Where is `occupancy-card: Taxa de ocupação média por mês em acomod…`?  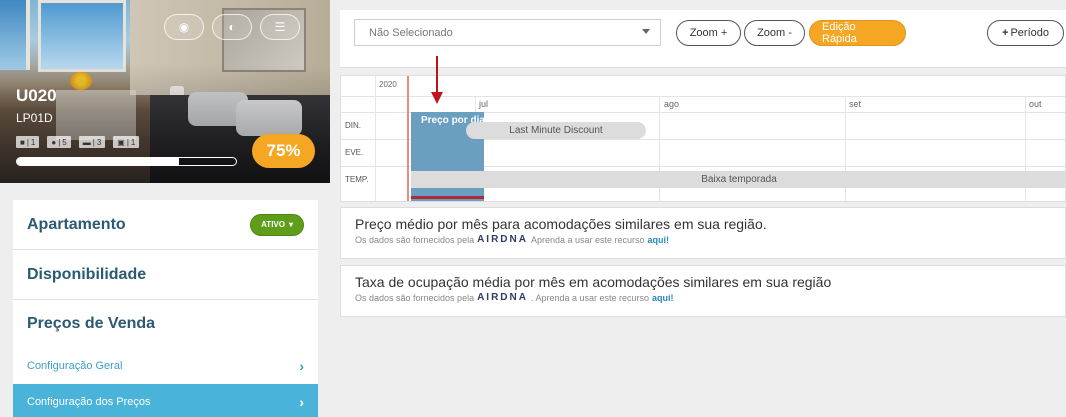
occupancy-card: Taxa de ocupação média por mês em acomod… is located at coordinates (703, 291).